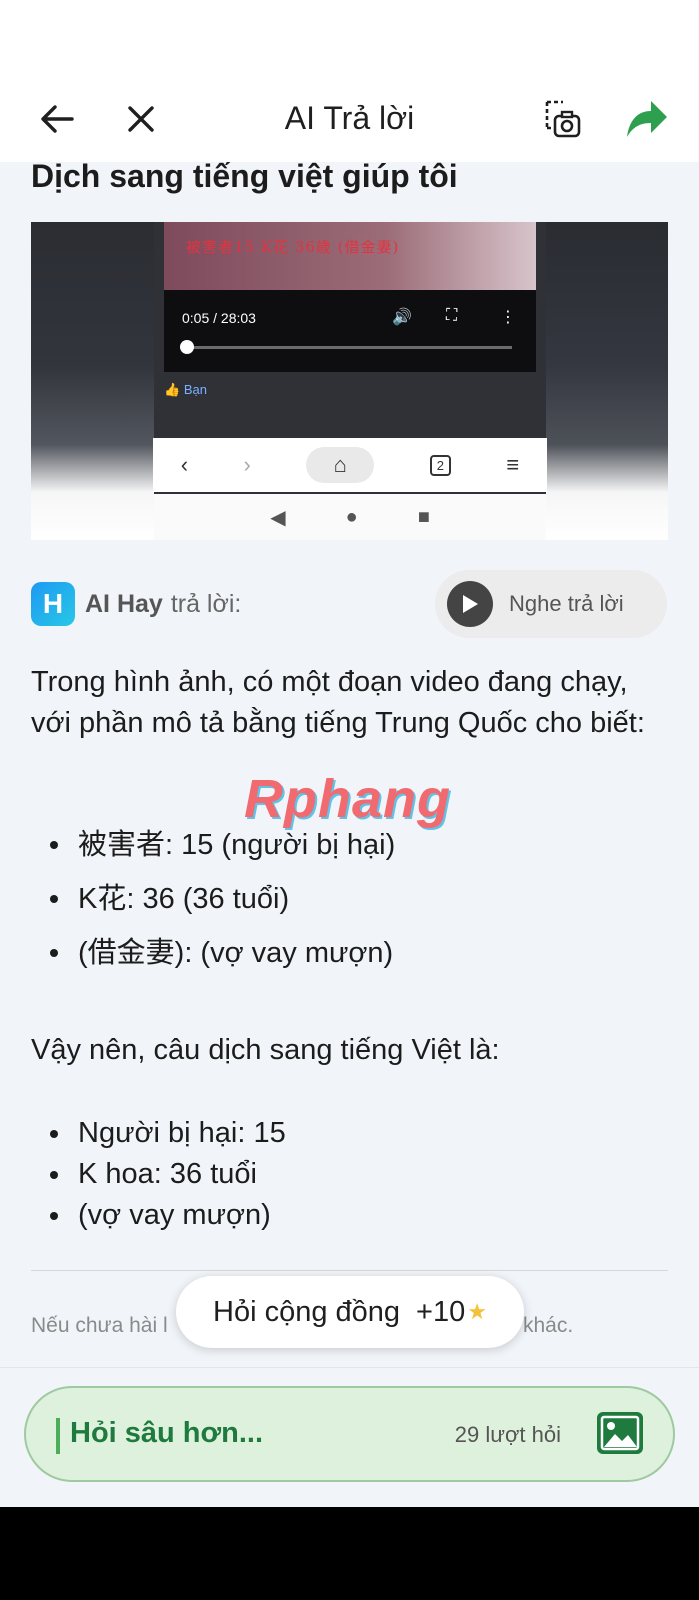  What do you see at coordinates (358, 1215) in the screenshot?
I see `list-item: (vợ vay mượn)` at bounding box center [358, 1215].